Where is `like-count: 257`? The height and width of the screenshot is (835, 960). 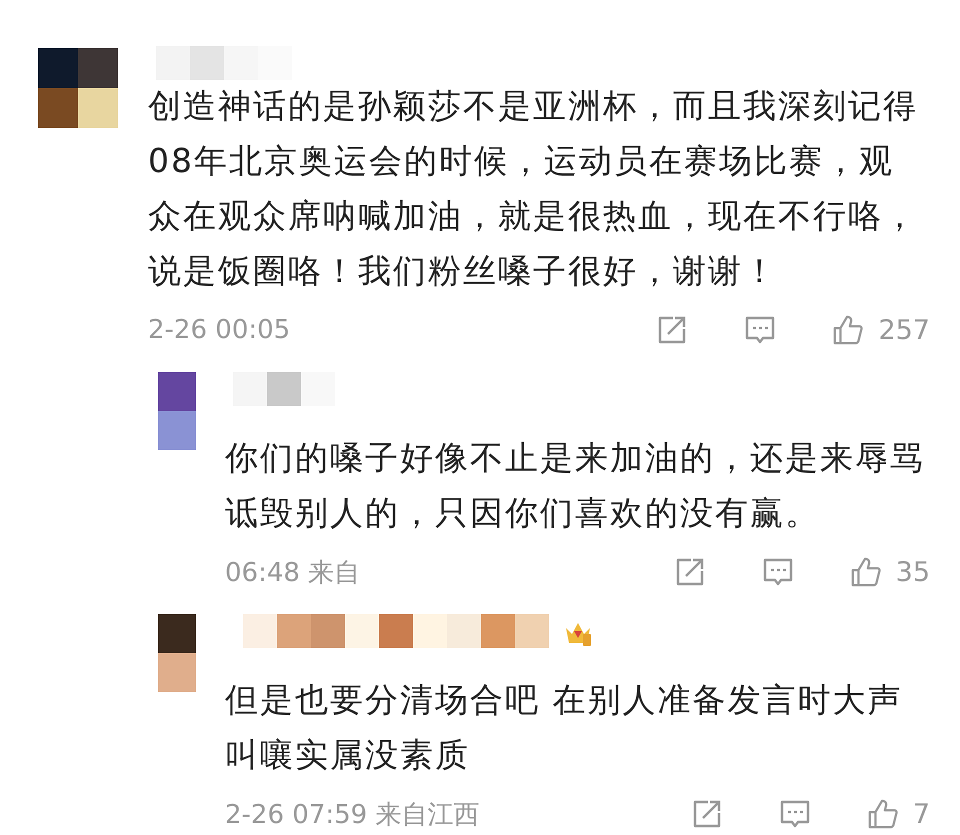
like-count: 257 is located at coordinates (904, 330).